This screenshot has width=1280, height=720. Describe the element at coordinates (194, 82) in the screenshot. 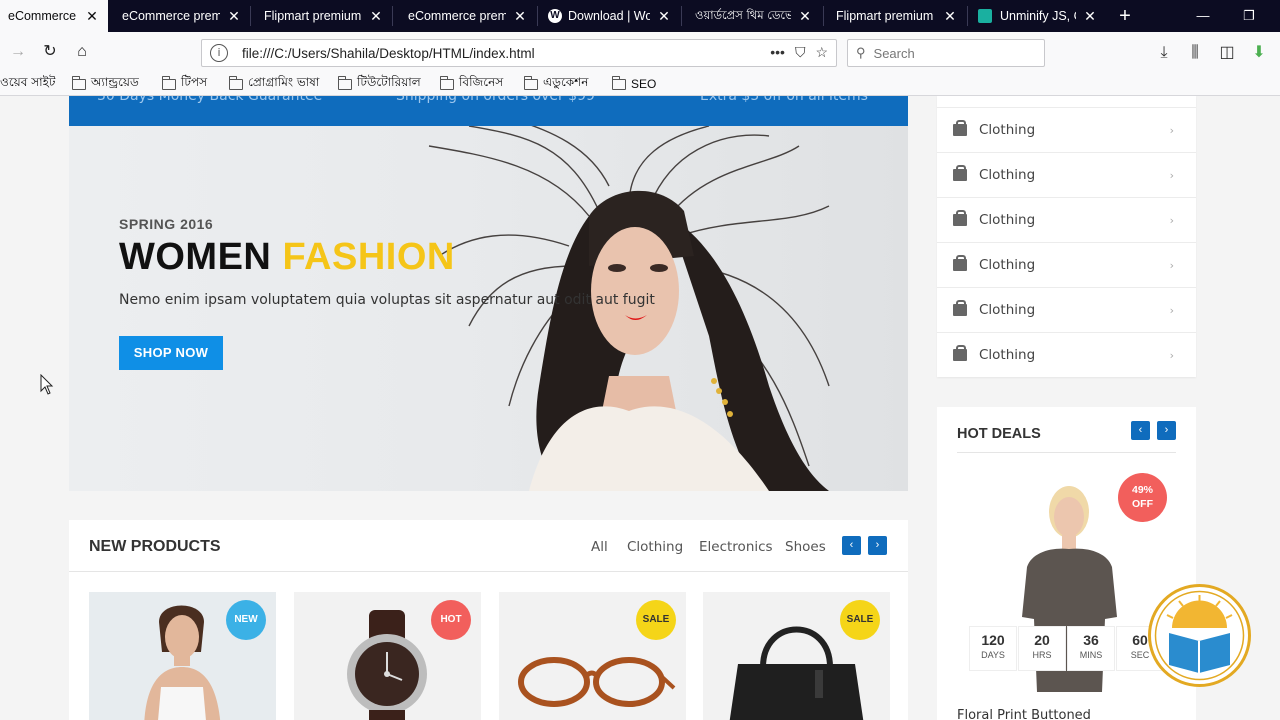

I see `bookmark-label: টিপস` at that location.